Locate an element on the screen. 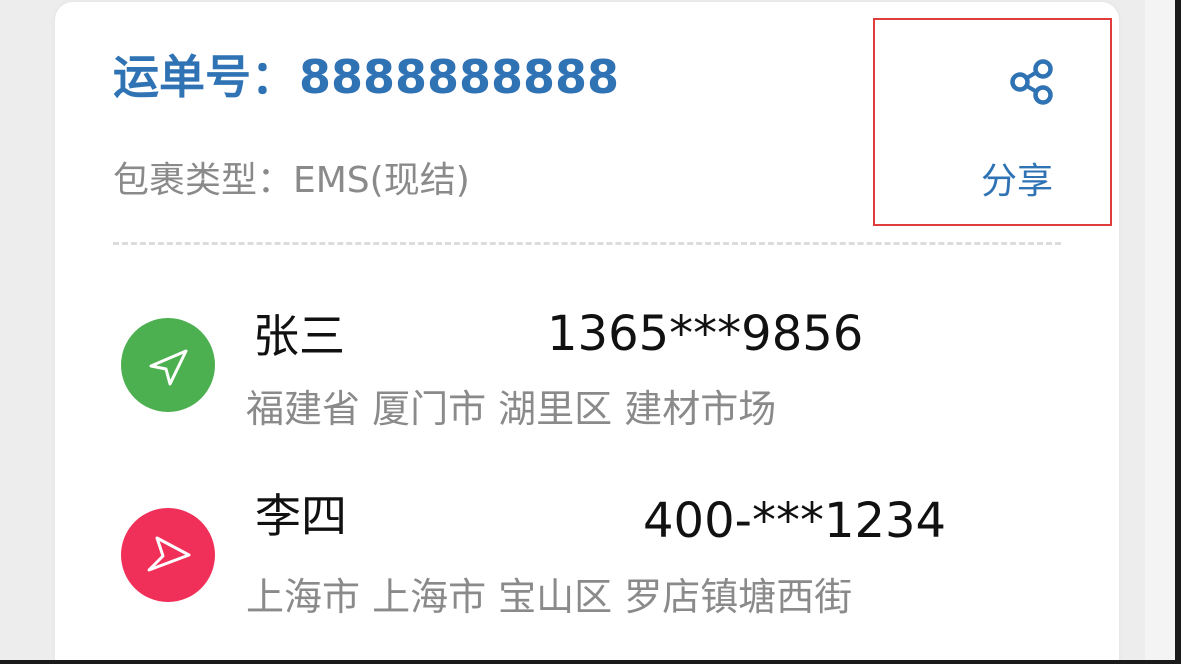  sender-avatar is located at coordinates (168, 365).